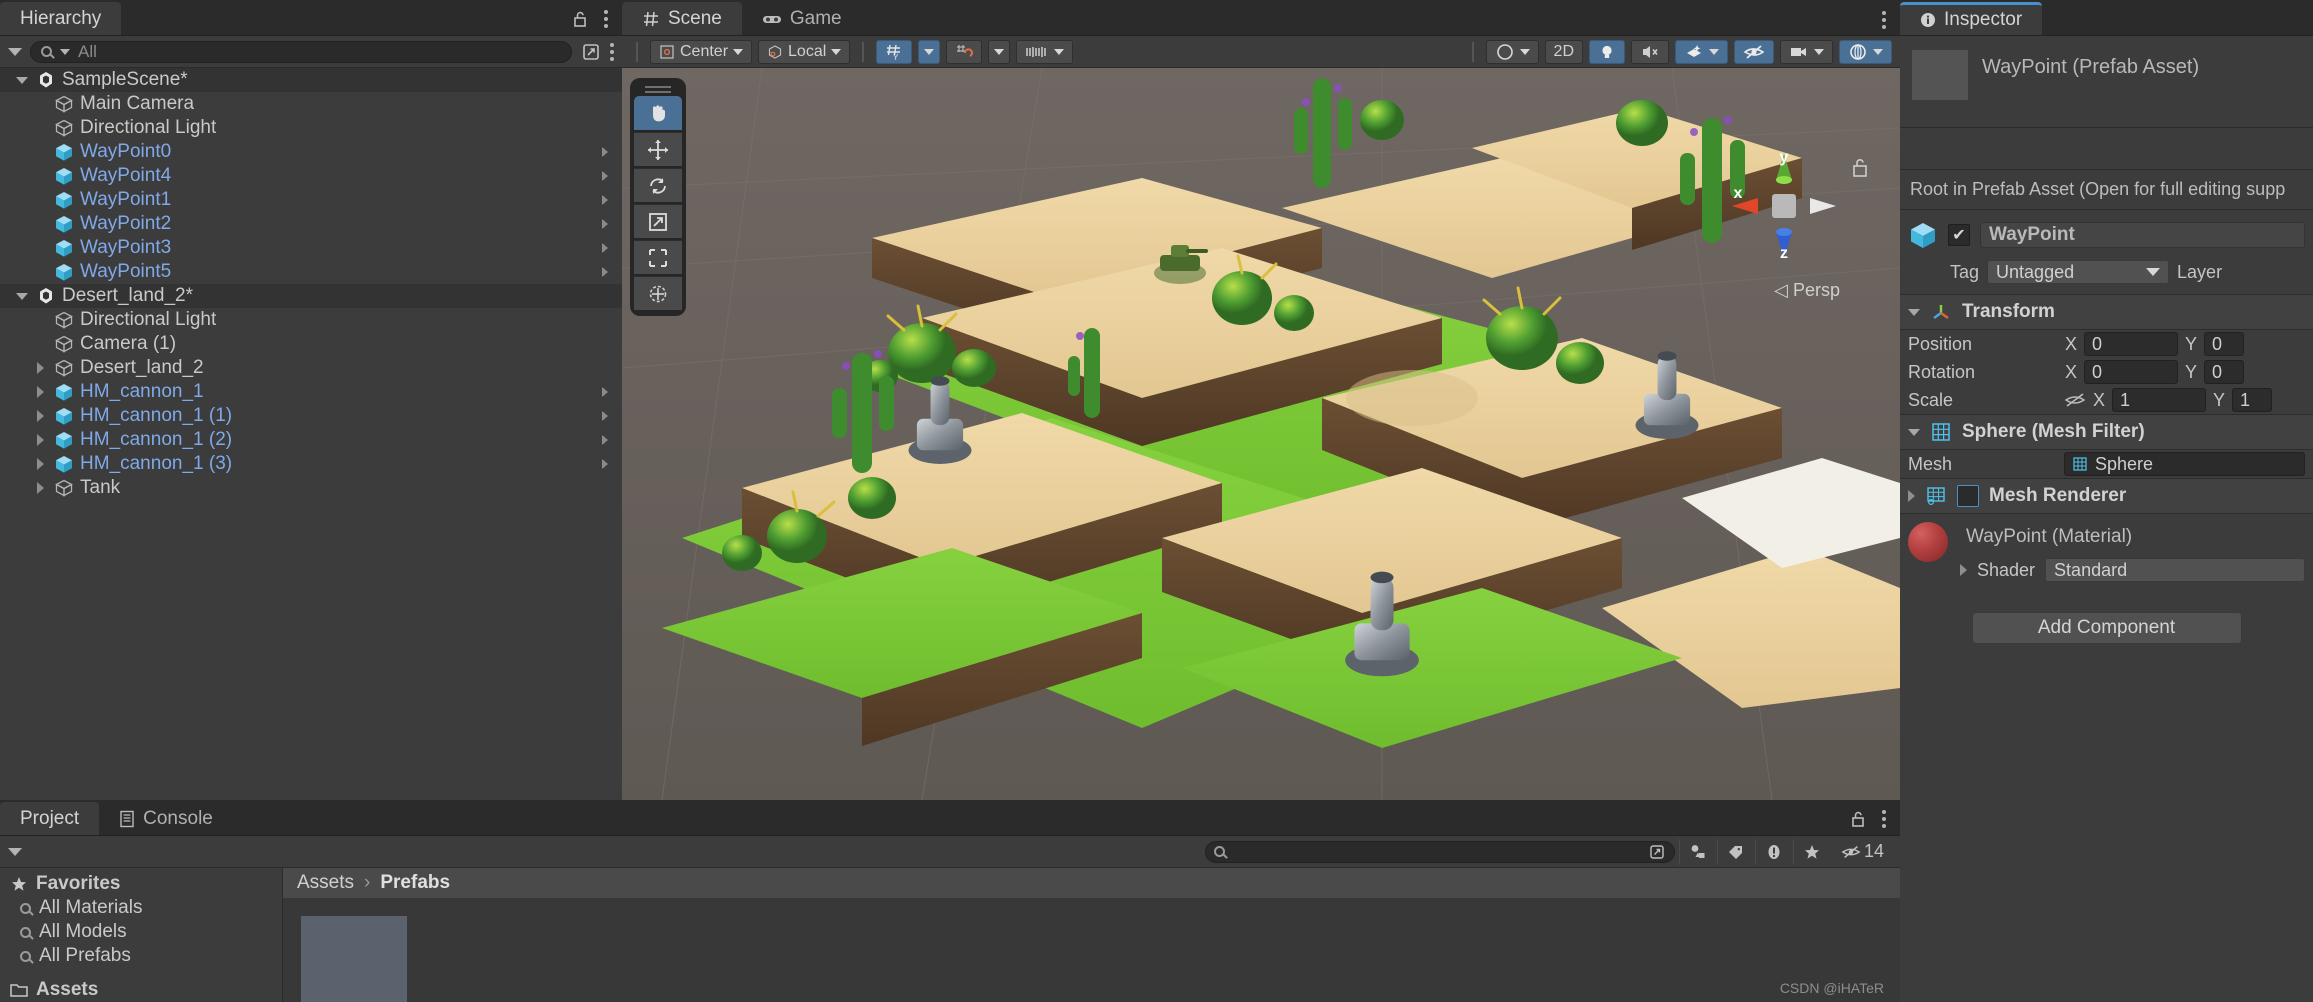 This screenshot has width=2313, height=1002. I want to click on transform-tool, so click(658, 293).